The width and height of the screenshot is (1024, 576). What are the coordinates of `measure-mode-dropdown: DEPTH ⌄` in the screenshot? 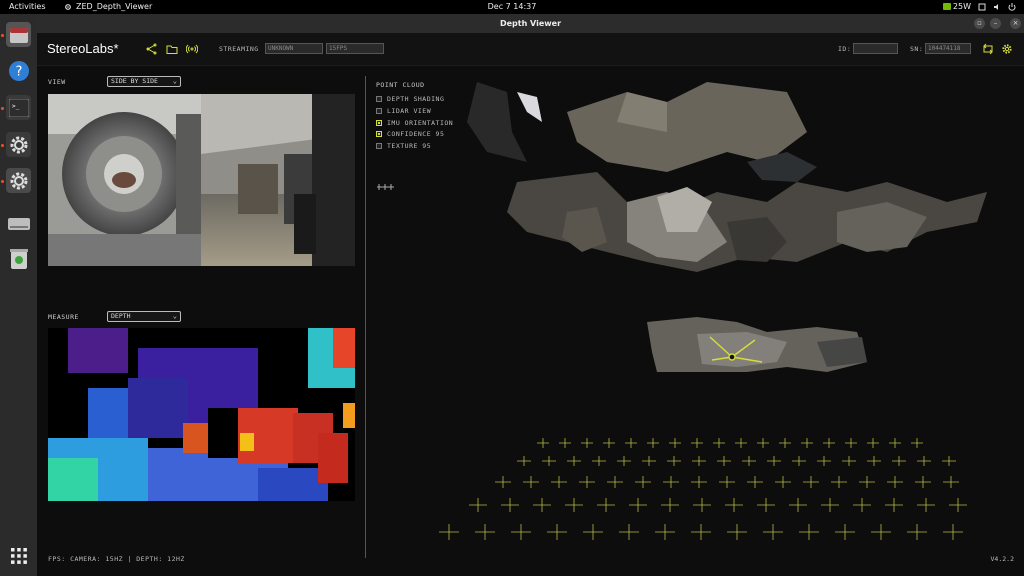 It's located at (144, 316).